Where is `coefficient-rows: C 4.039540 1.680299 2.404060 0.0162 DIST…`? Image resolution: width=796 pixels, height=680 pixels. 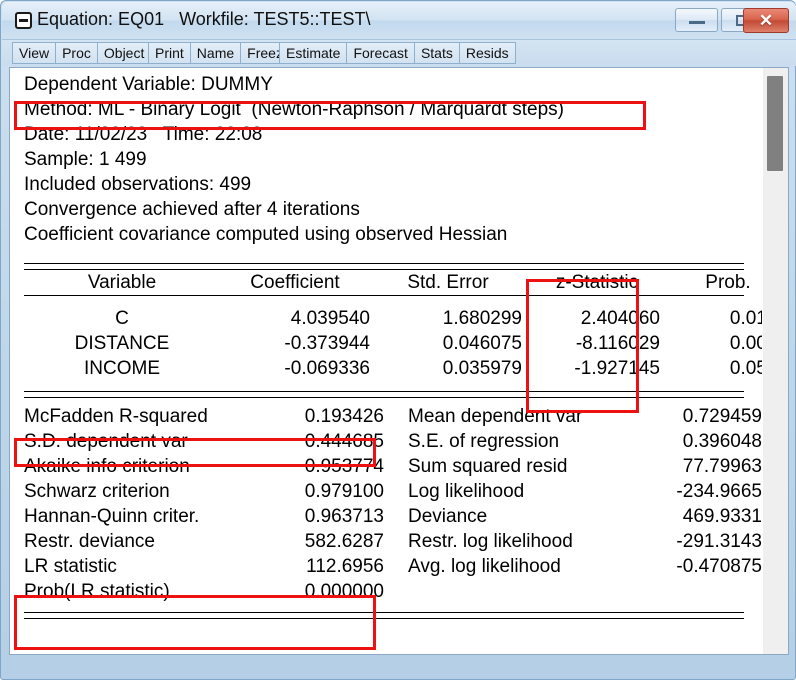 coefficient-rows: C 4.039540 1.680299 2.404060 0.0162 DIST… is located at coordinates (406, 343).